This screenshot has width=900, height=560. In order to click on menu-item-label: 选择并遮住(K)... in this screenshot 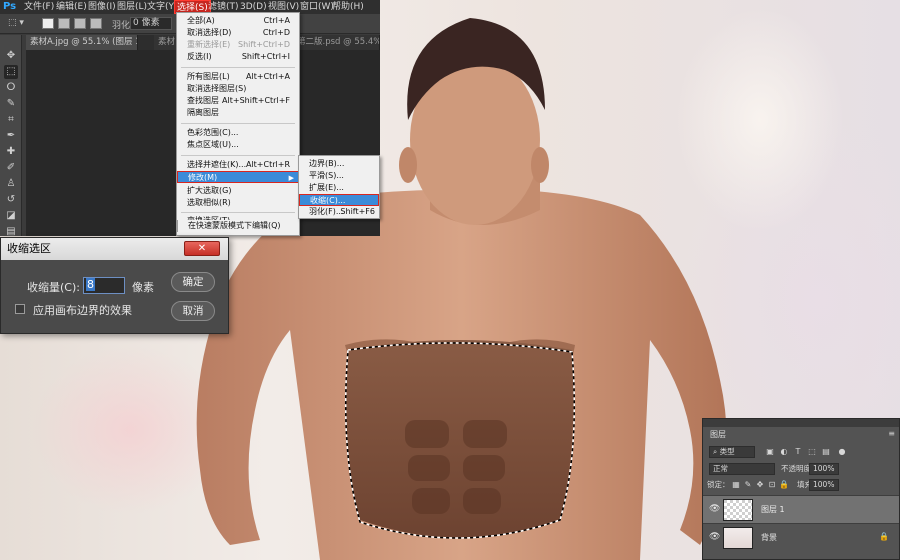, I will do `click(217, 164)`.